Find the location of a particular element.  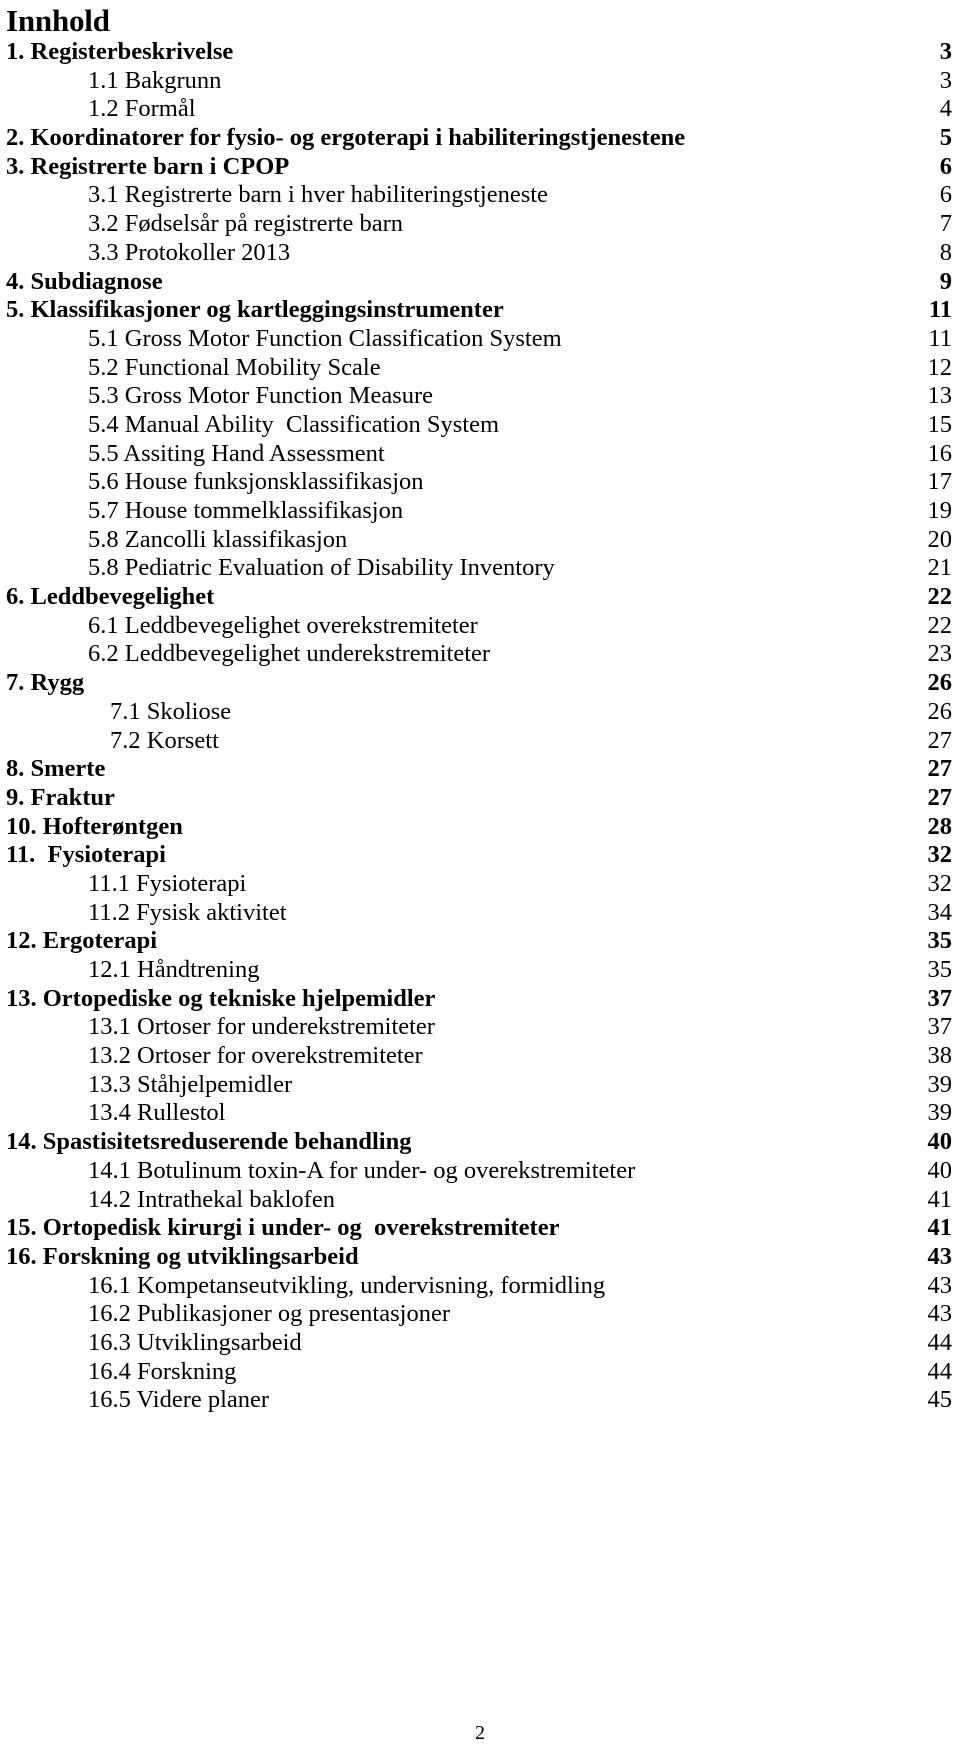

toc-entry-page-number: 45 is located at coordinates (940, 1400).